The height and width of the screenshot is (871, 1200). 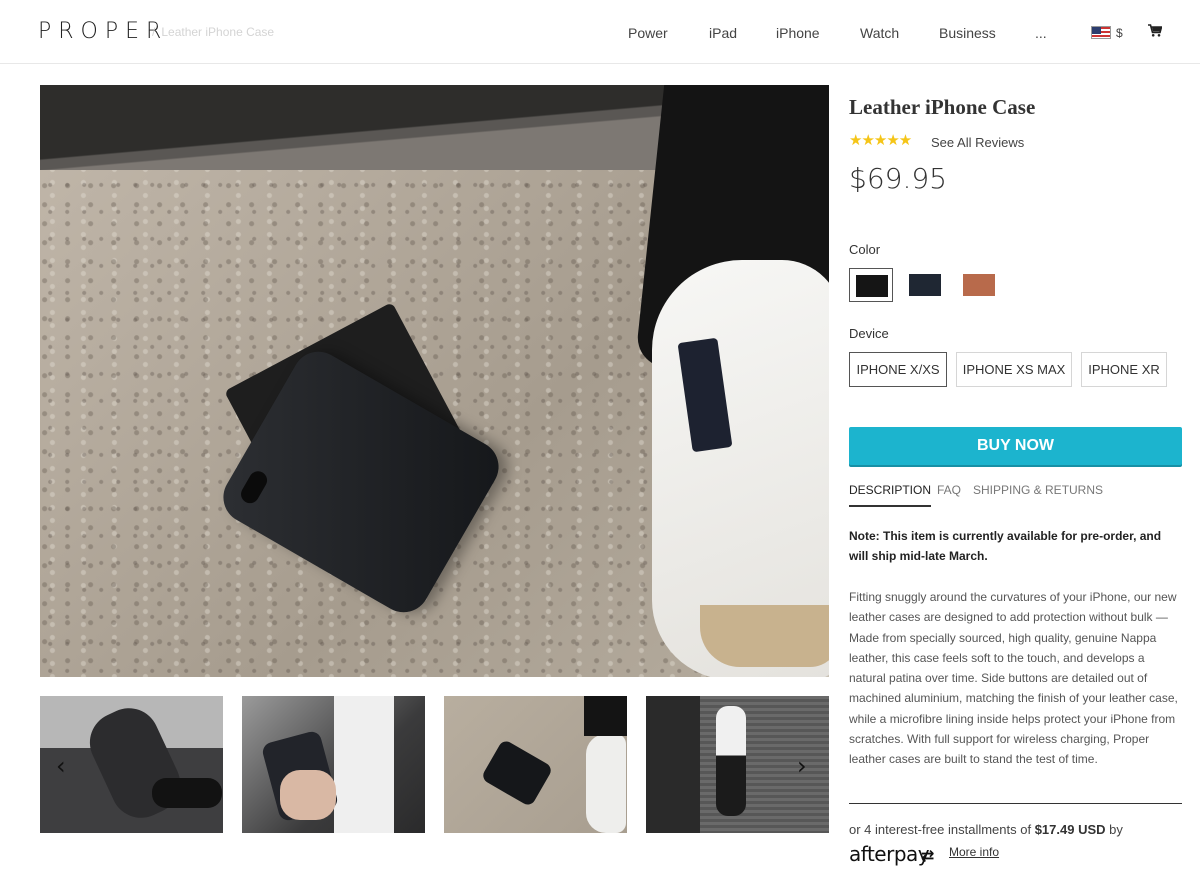 What do you see at coordinates (942, 829) in the screenshot?
I see `afterpay-prefix: or 4 interest-free installments of` at bounding box center [942, 829].